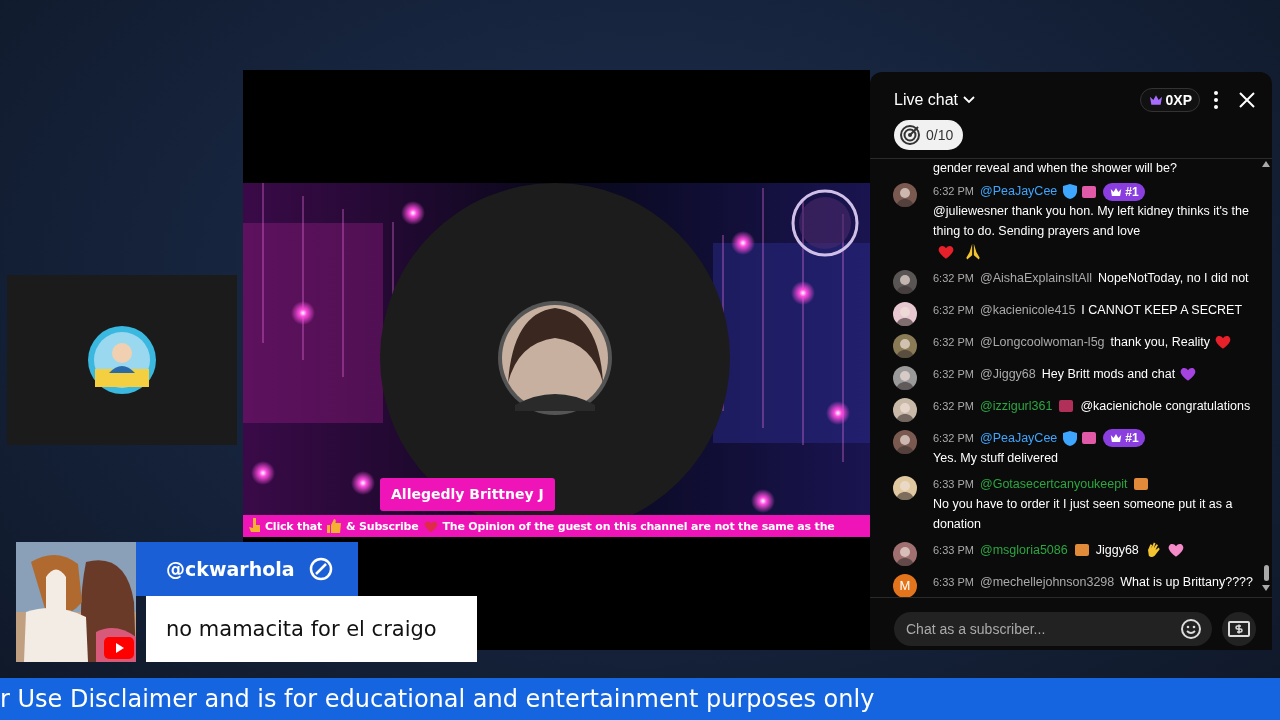 The height and width of the screenshot is (720, 1280). What do you see at coordinates (935, 100) in the screenshot?
I see `chat-mode-dropdown: Live chat` at bounding box center [935, 100].